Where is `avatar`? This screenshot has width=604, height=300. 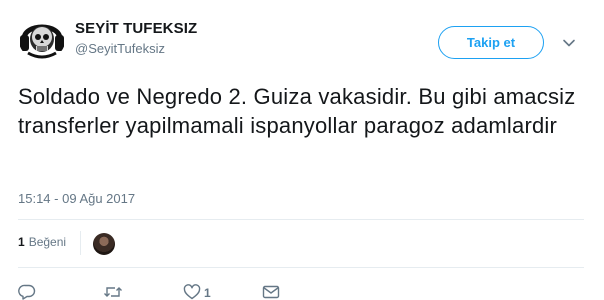 avatar is located at coordinates (42, 37).